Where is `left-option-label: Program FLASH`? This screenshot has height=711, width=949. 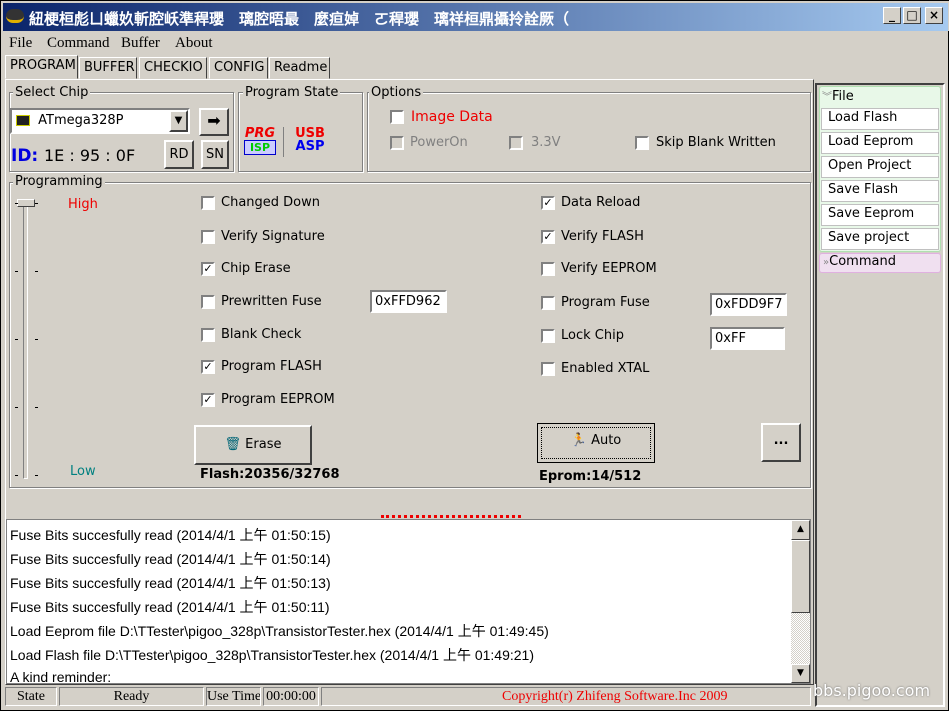
left-option-label: Program FLASH is located at coordinates (271, 366).